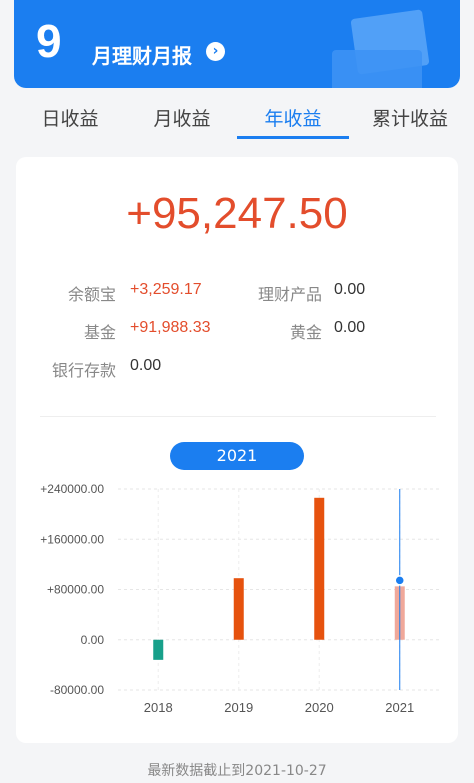 Image resolution: width=474 pixels, height=783 pixels. I want to click on y-tick-label: -80000.00, so click(77, 690).